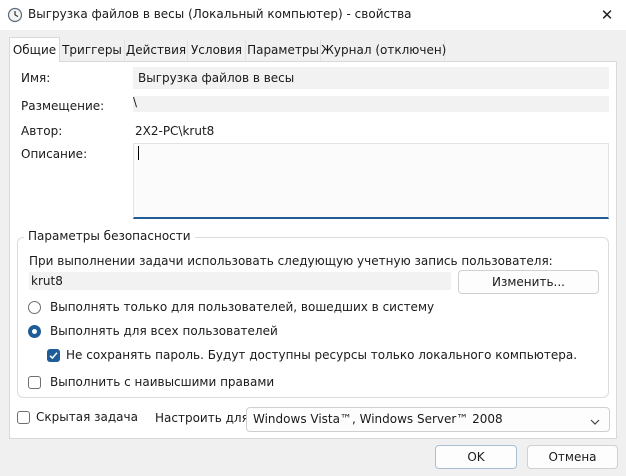  What do you see at coordinates (34, 331) in the screenshot?
I see `run-all-users-radio` at bounding box center [34, 331].